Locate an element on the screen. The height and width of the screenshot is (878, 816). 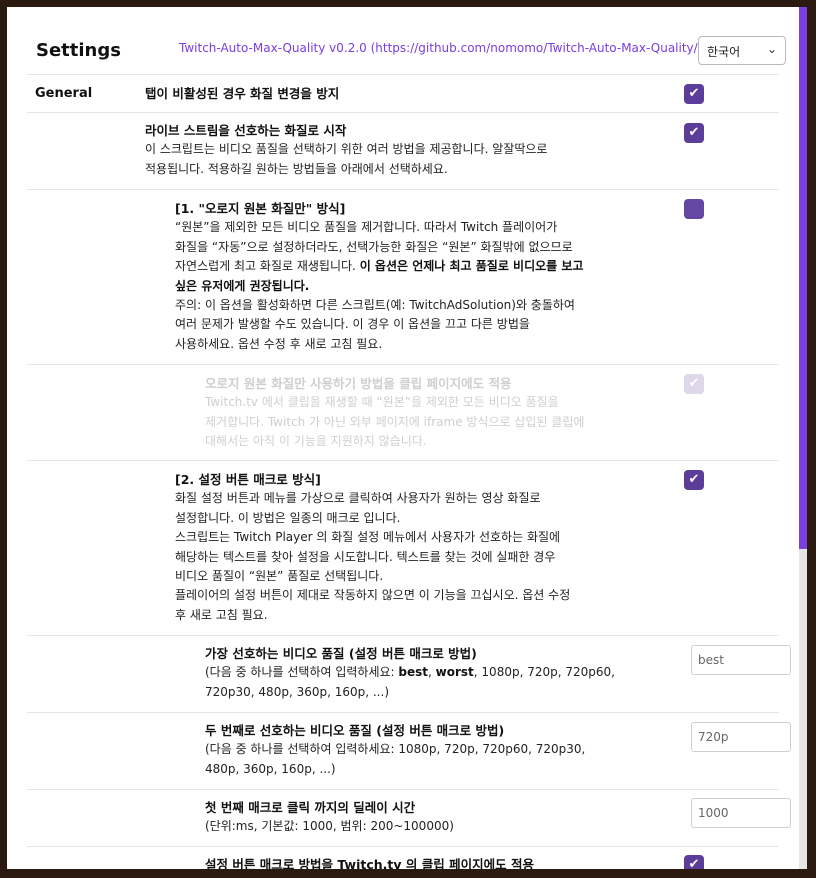
preferred-quality-input: best is located at coordinates (741, 660).